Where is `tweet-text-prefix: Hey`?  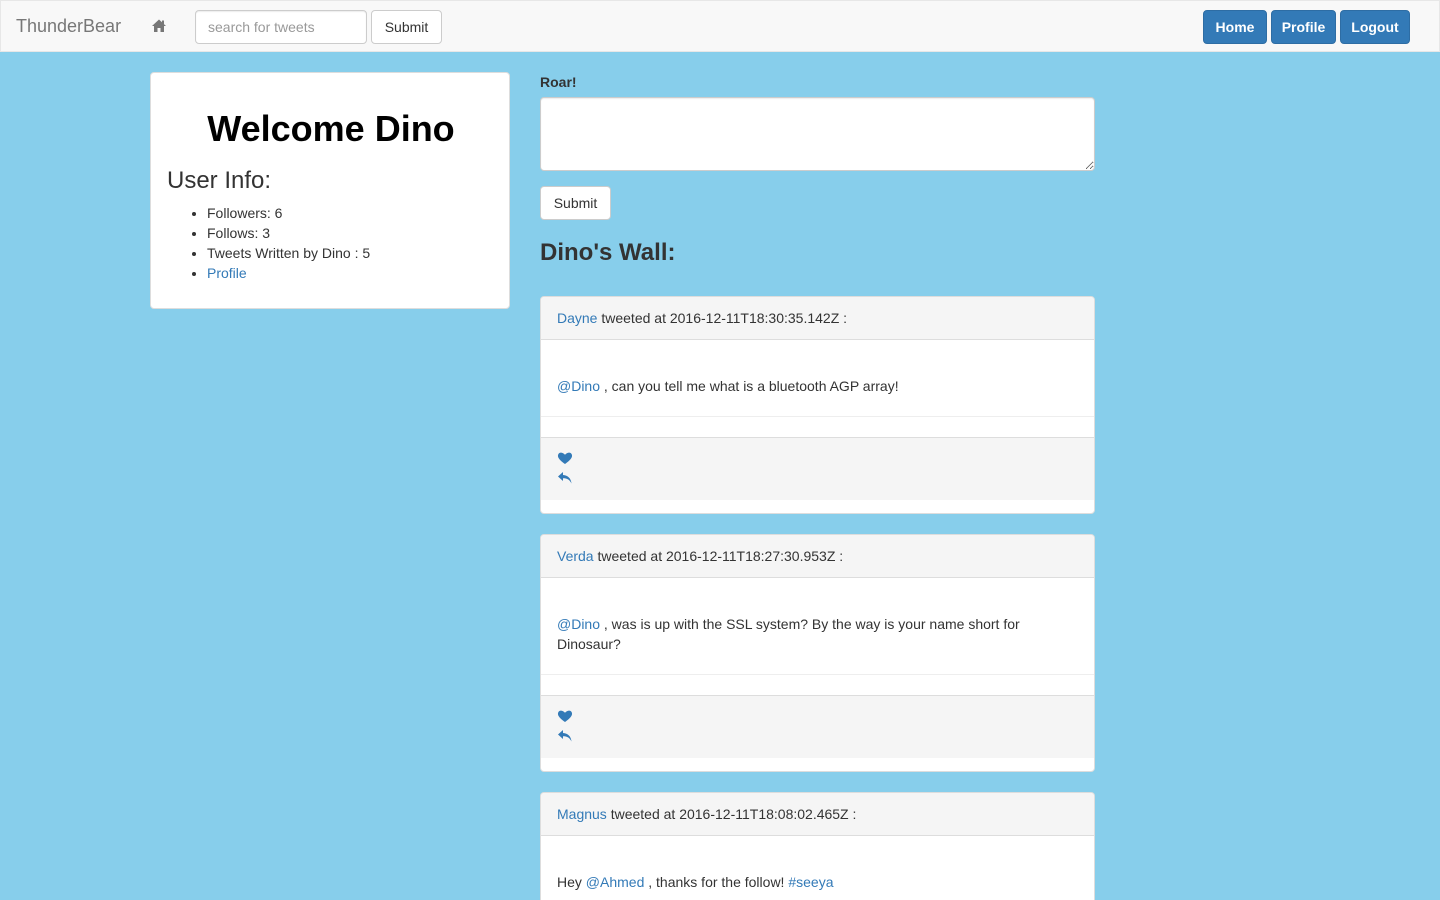
tweet-text-prefix: Hey is located at coordinates (571, 882).